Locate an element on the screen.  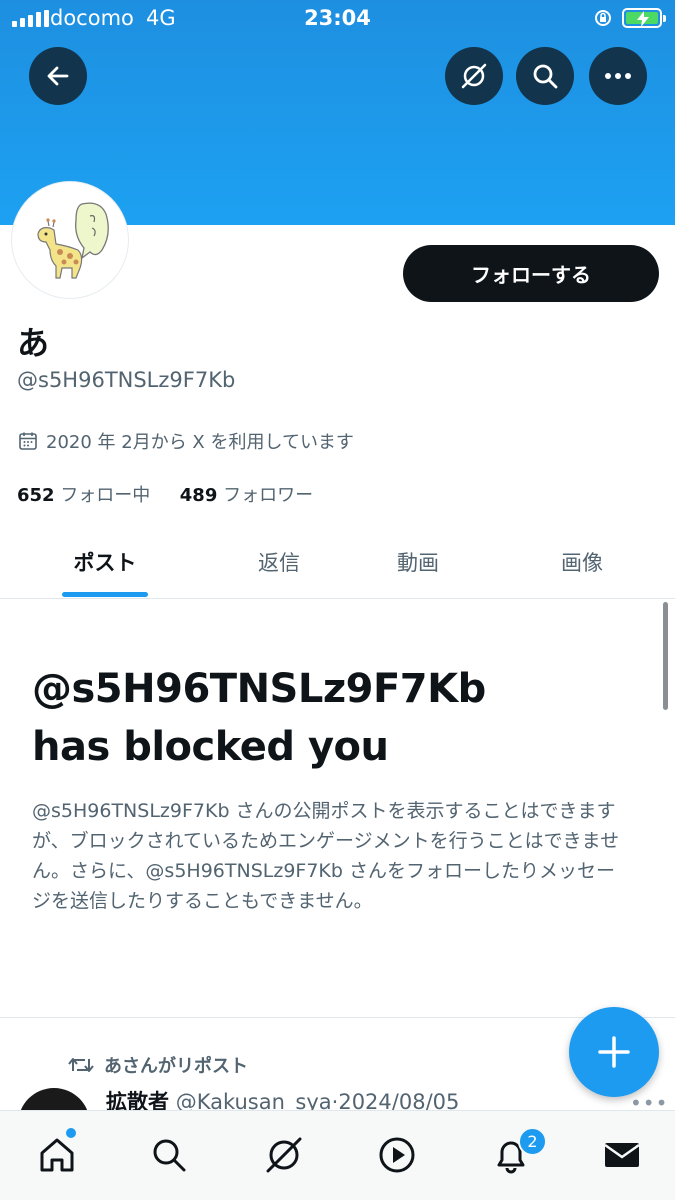
follow-counts: 652 フォロー中 489 フォロワー is located at coordinates (165, 494).